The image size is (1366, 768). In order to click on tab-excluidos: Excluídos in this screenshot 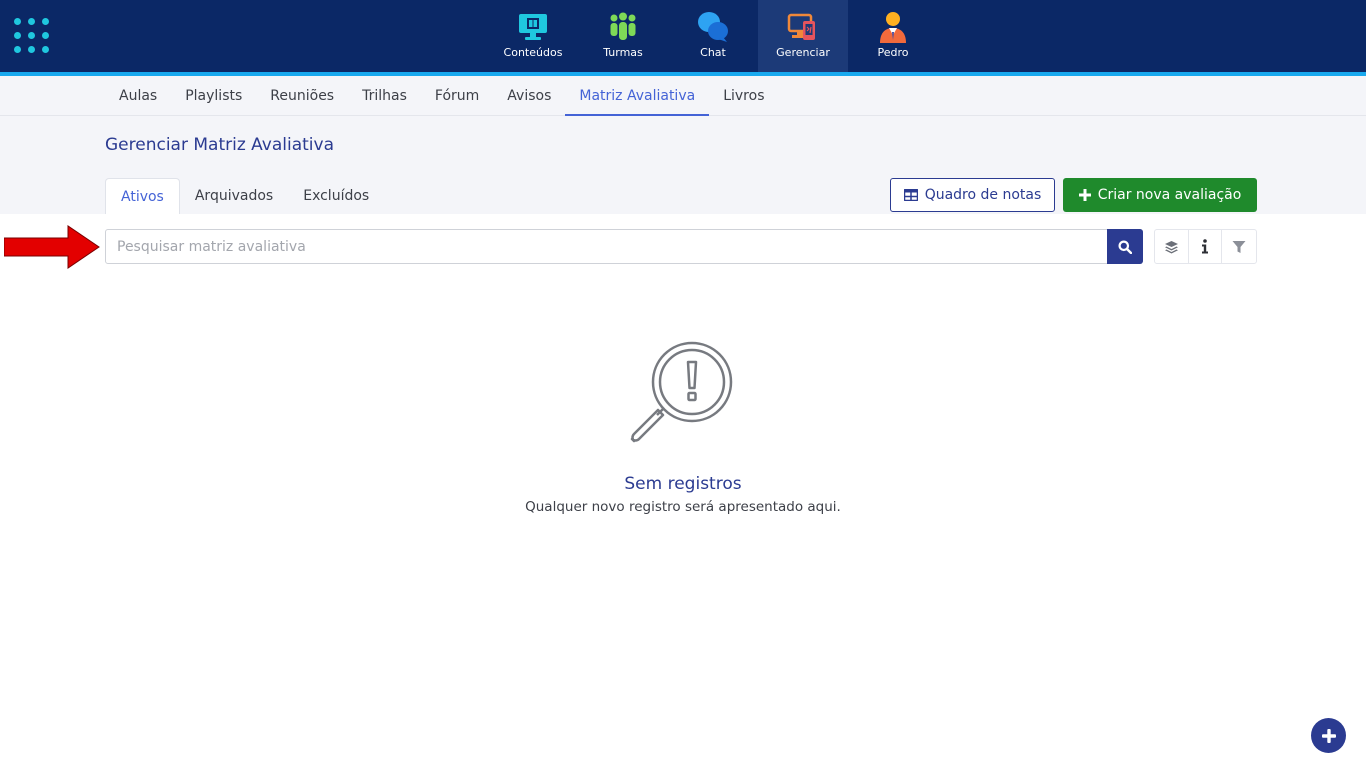, I will do `click(336, 196)`.